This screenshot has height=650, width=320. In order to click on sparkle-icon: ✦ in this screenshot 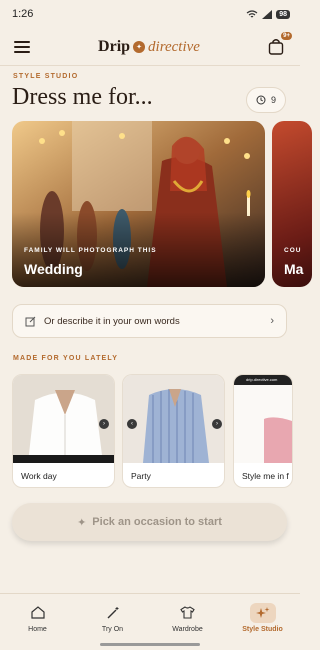, I will do `click(82, 522)`.